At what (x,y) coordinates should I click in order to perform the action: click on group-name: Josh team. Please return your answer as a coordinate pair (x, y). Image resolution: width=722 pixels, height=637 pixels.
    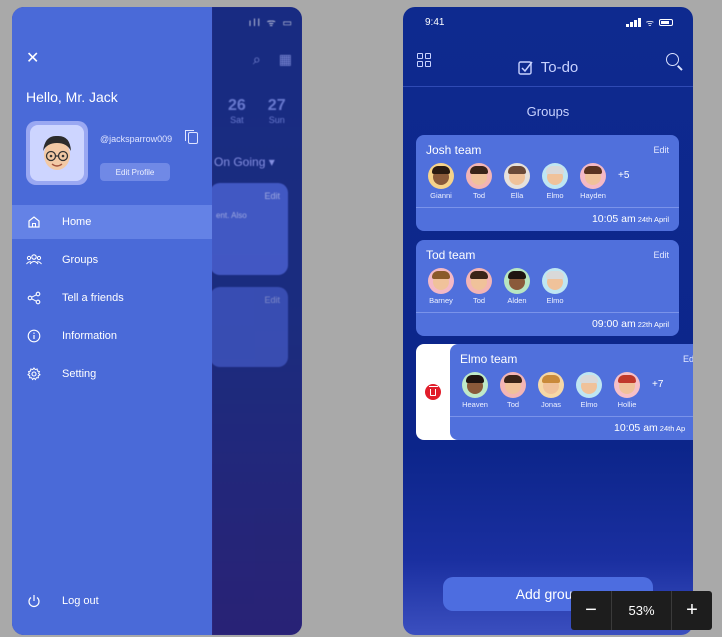
    Looking at the image, I should click on (454, 150).